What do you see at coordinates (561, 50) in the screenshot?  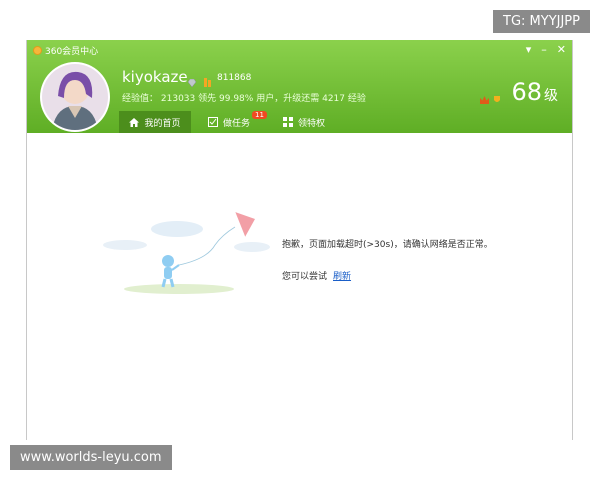 I see `close-button: ✕` at bounding box center [561, 50].